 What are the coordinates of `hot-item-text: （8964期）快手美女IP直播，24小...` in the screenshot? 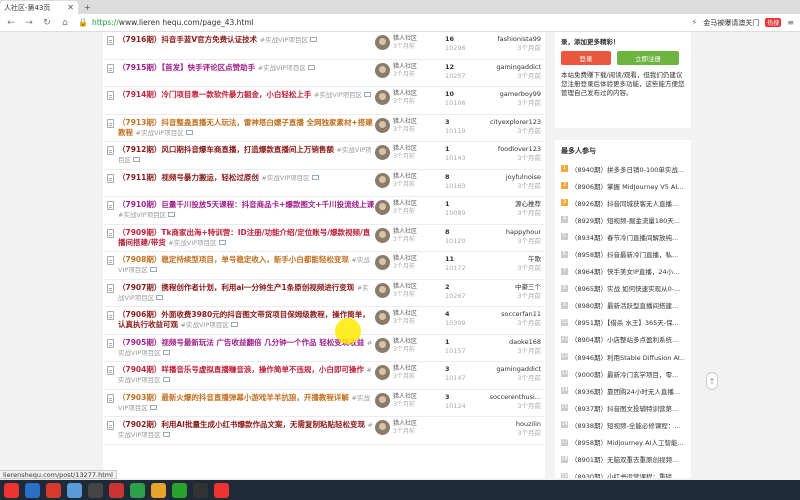 It's located at (625, 271).